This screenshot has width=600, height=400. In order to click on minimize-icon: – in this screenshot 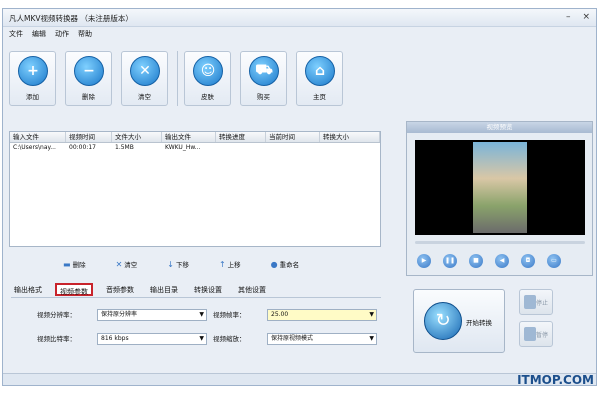, I will do `click(568, 17)`.